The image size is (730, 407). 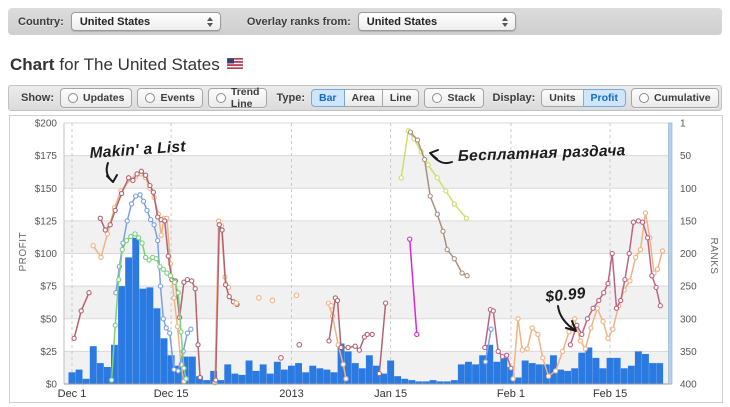 What do you see at coordinates (104, 98) in the screenshot?
I see `updates-toggle-label: Updates` at bounding box center [104, 98].